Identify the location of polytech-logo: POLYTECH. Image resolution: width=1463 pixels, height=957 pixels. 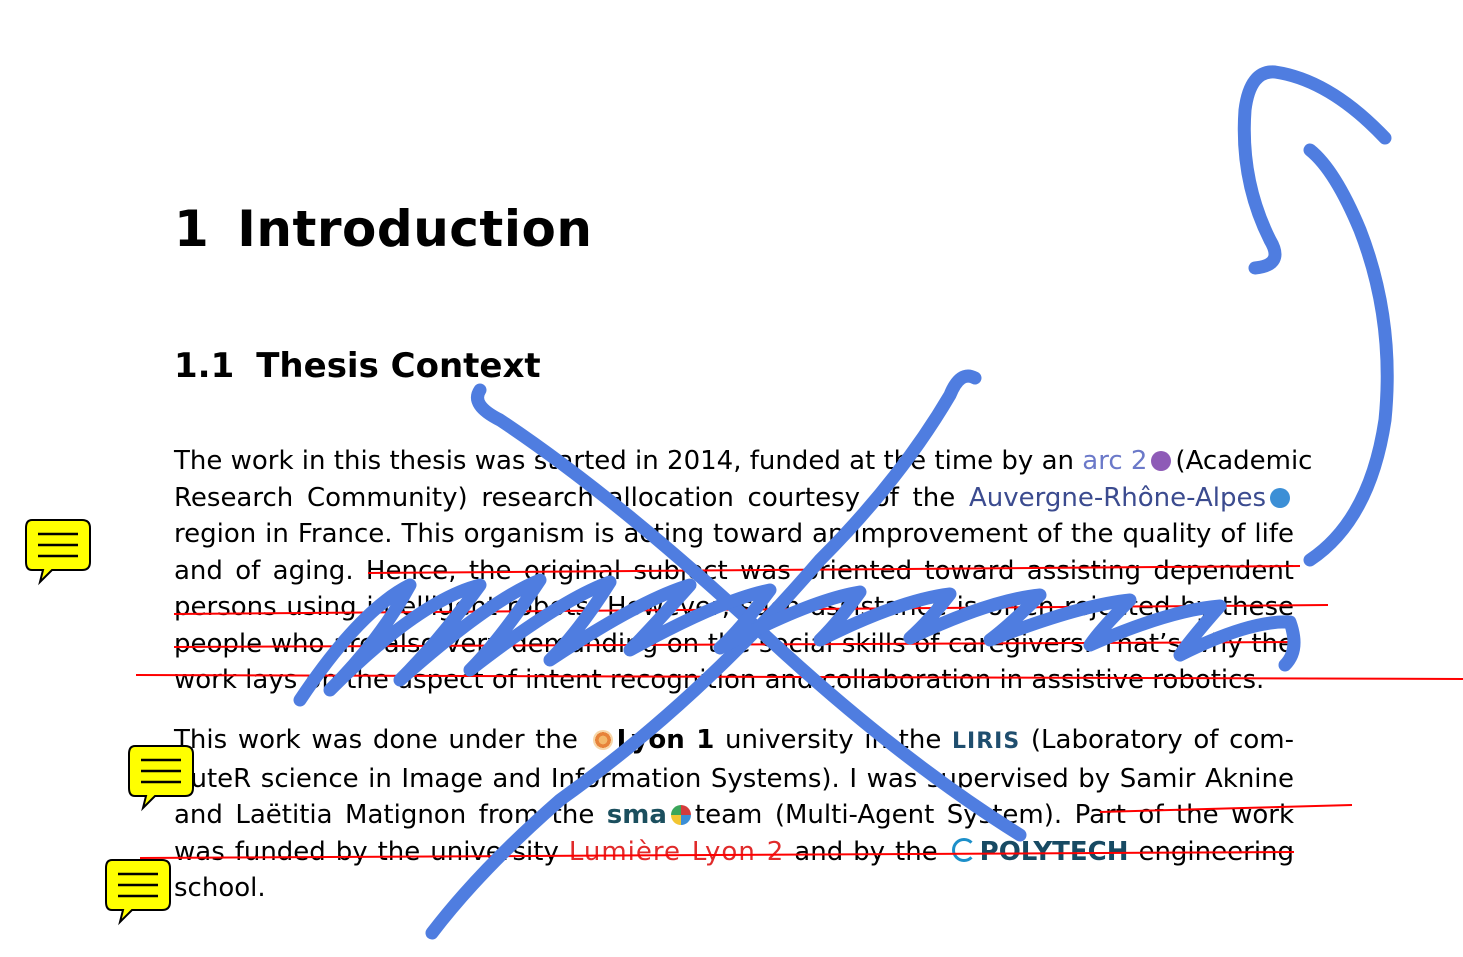
(1054, 851).